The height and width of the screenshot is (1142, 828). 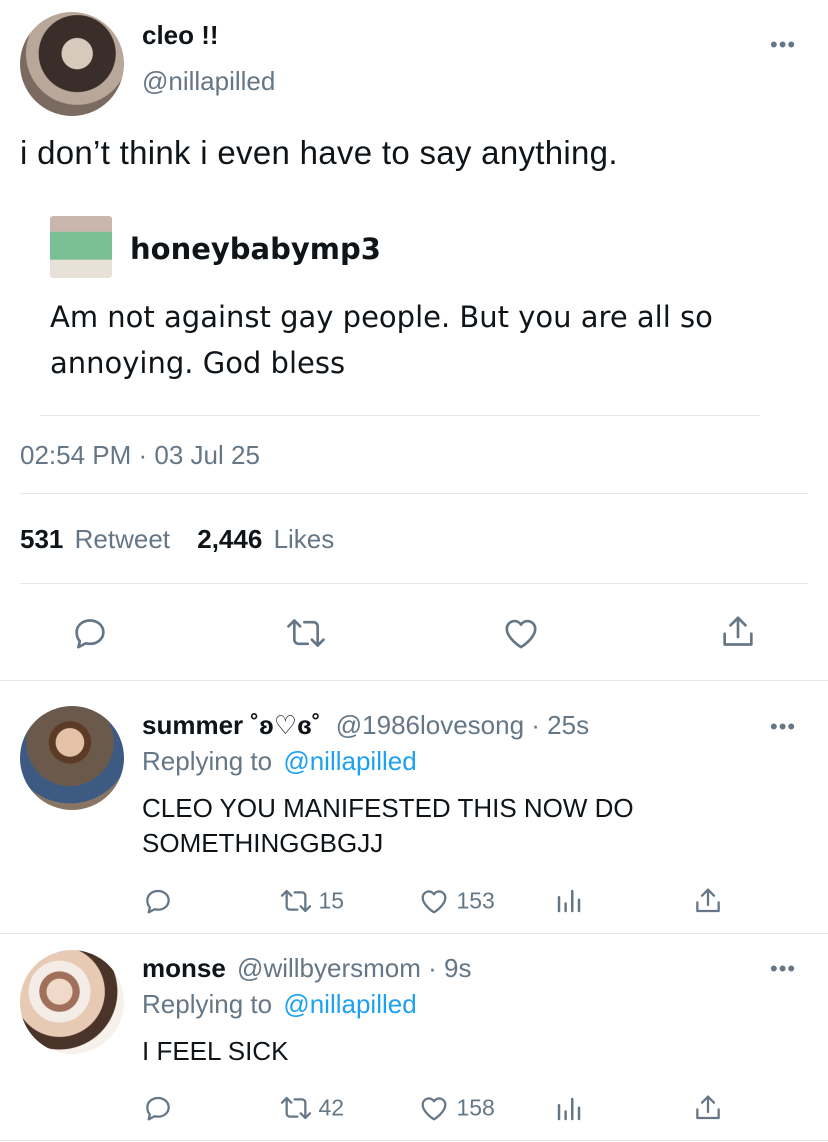 I want to click on retweet-label: Retweet, so click(x=122, y=539).